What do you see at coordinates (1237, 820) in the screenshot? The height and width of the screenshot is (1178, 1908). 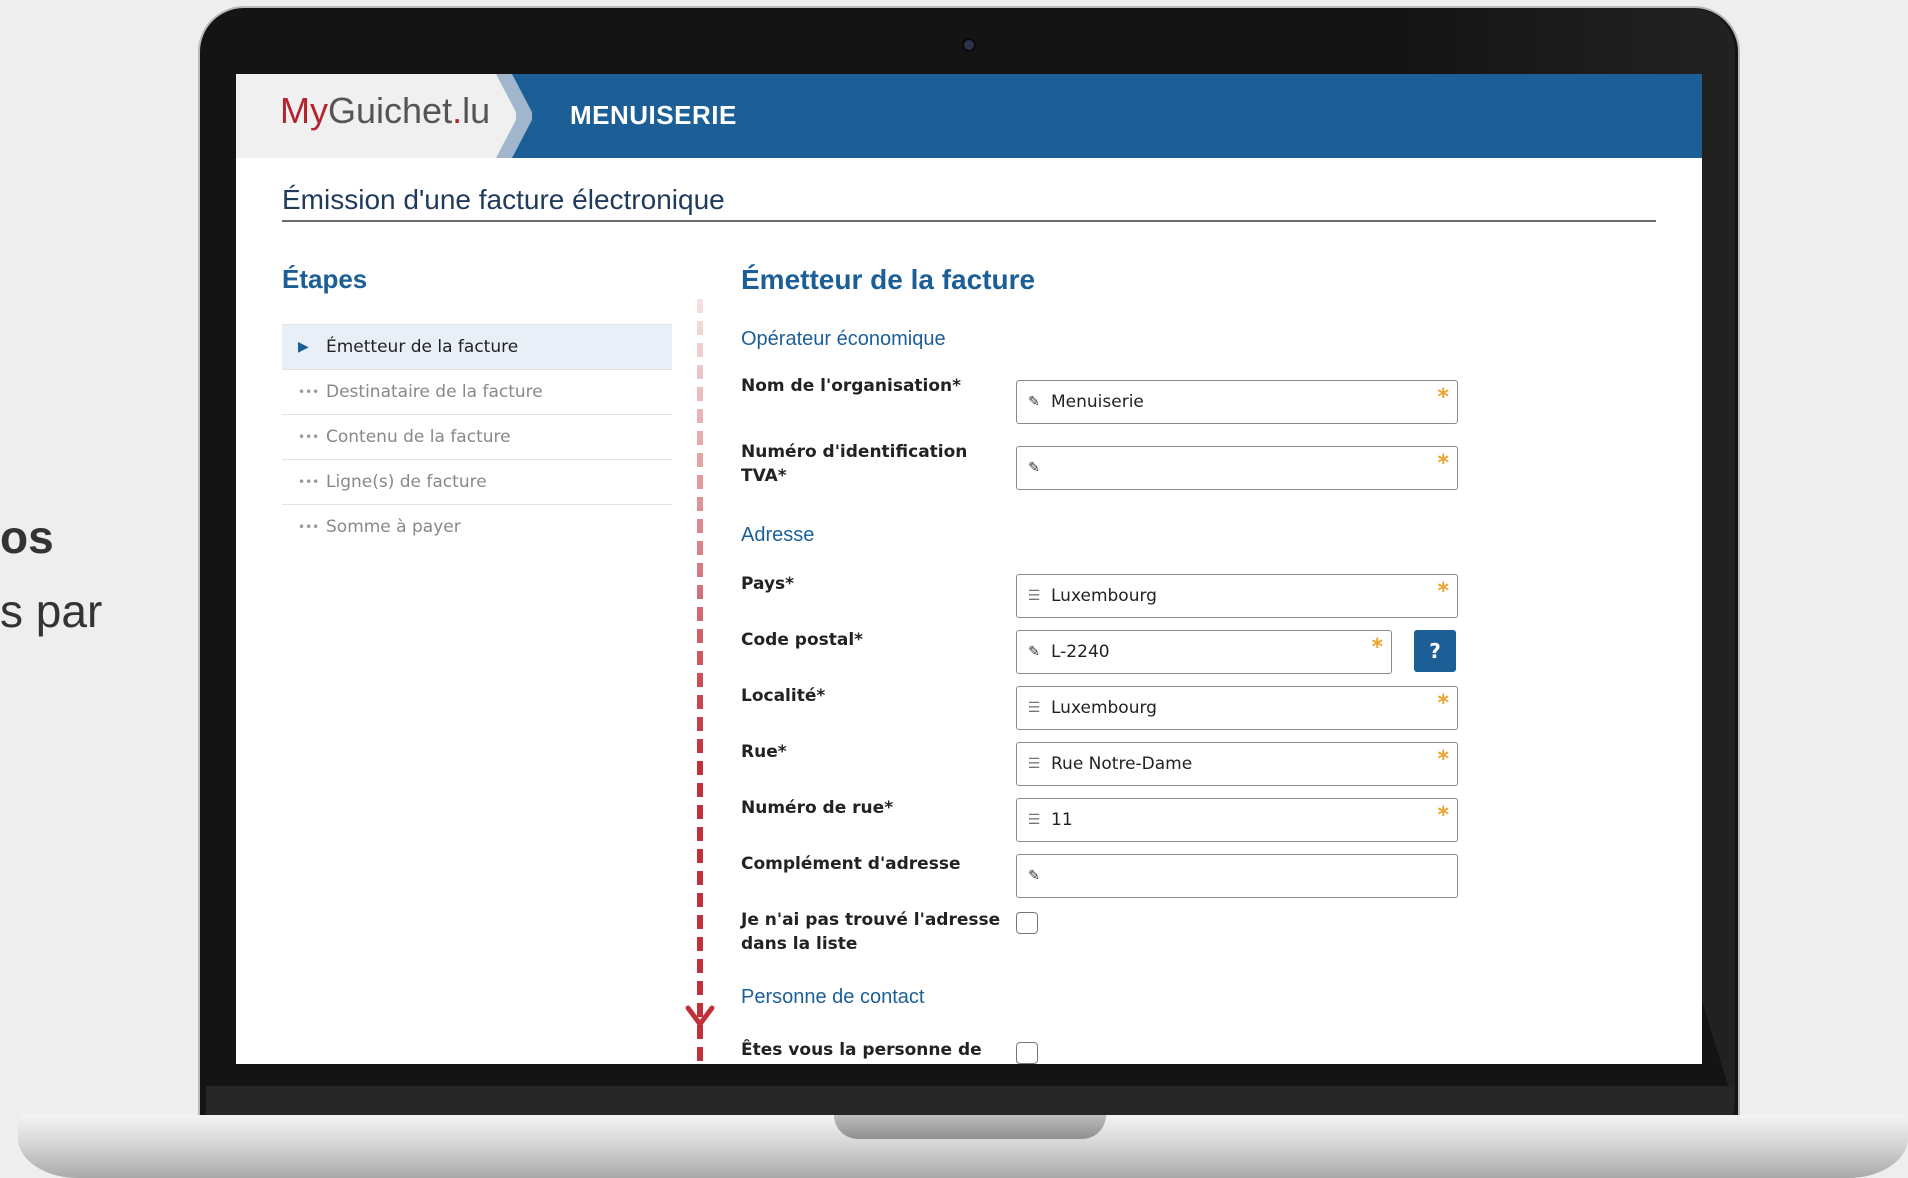 I see `street-number-field: ☰ 11 *` at bounding box center [1237, 820].